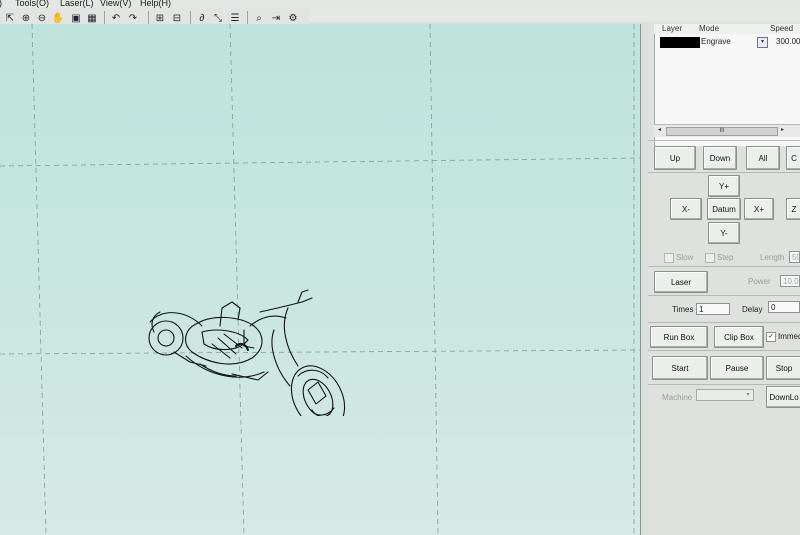  What do you see at coordinates (724, 233) in the screenshot?
I see `y-minus-button: Y-` at bounding box center [724, 233].